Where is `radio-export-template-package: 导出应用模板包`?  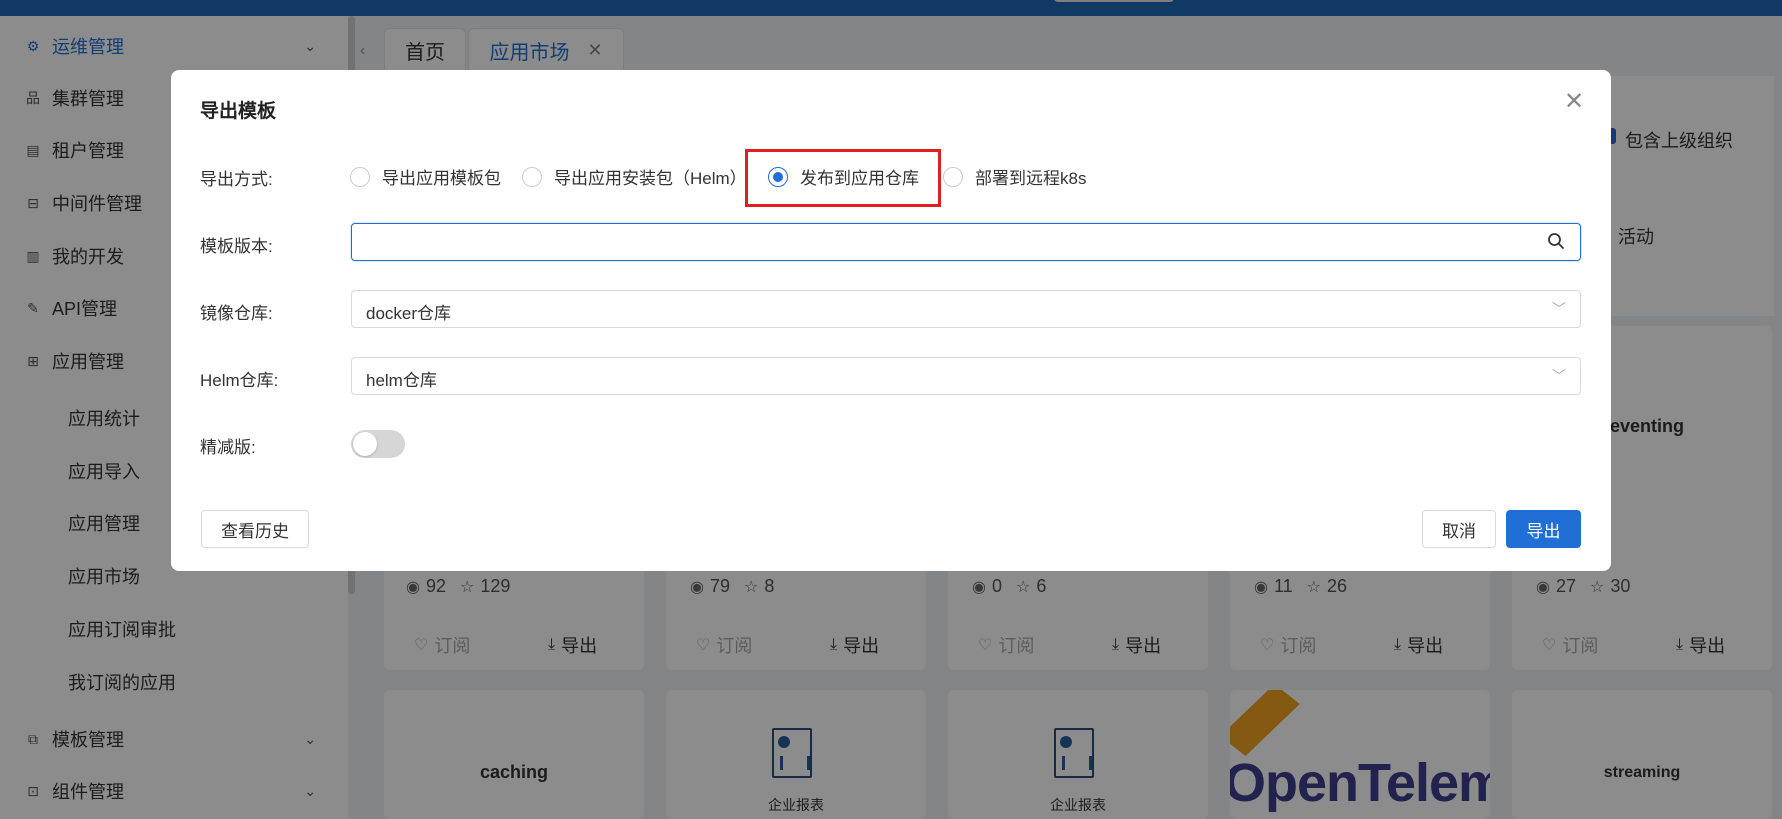
radio-export-template-package: 导出应用模板包 is located at coordinates (425, 176).